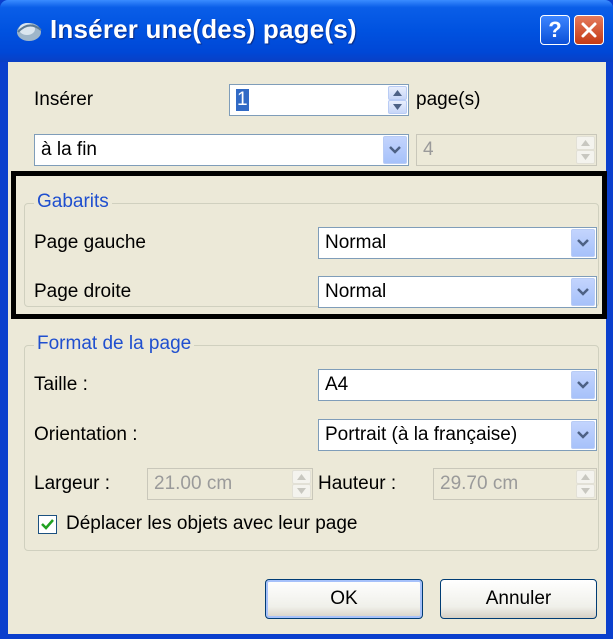 Image resolution: width=613 pixels, height=639 pixels. I want to click on width-spinner, so click(301, 484).